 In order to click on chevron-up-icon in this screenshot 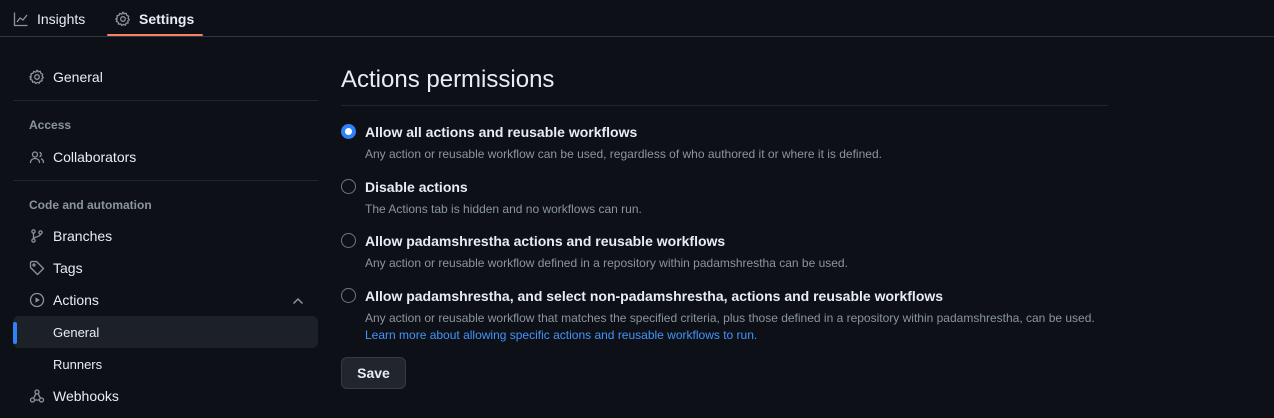, I will do `click(298, 301)`.